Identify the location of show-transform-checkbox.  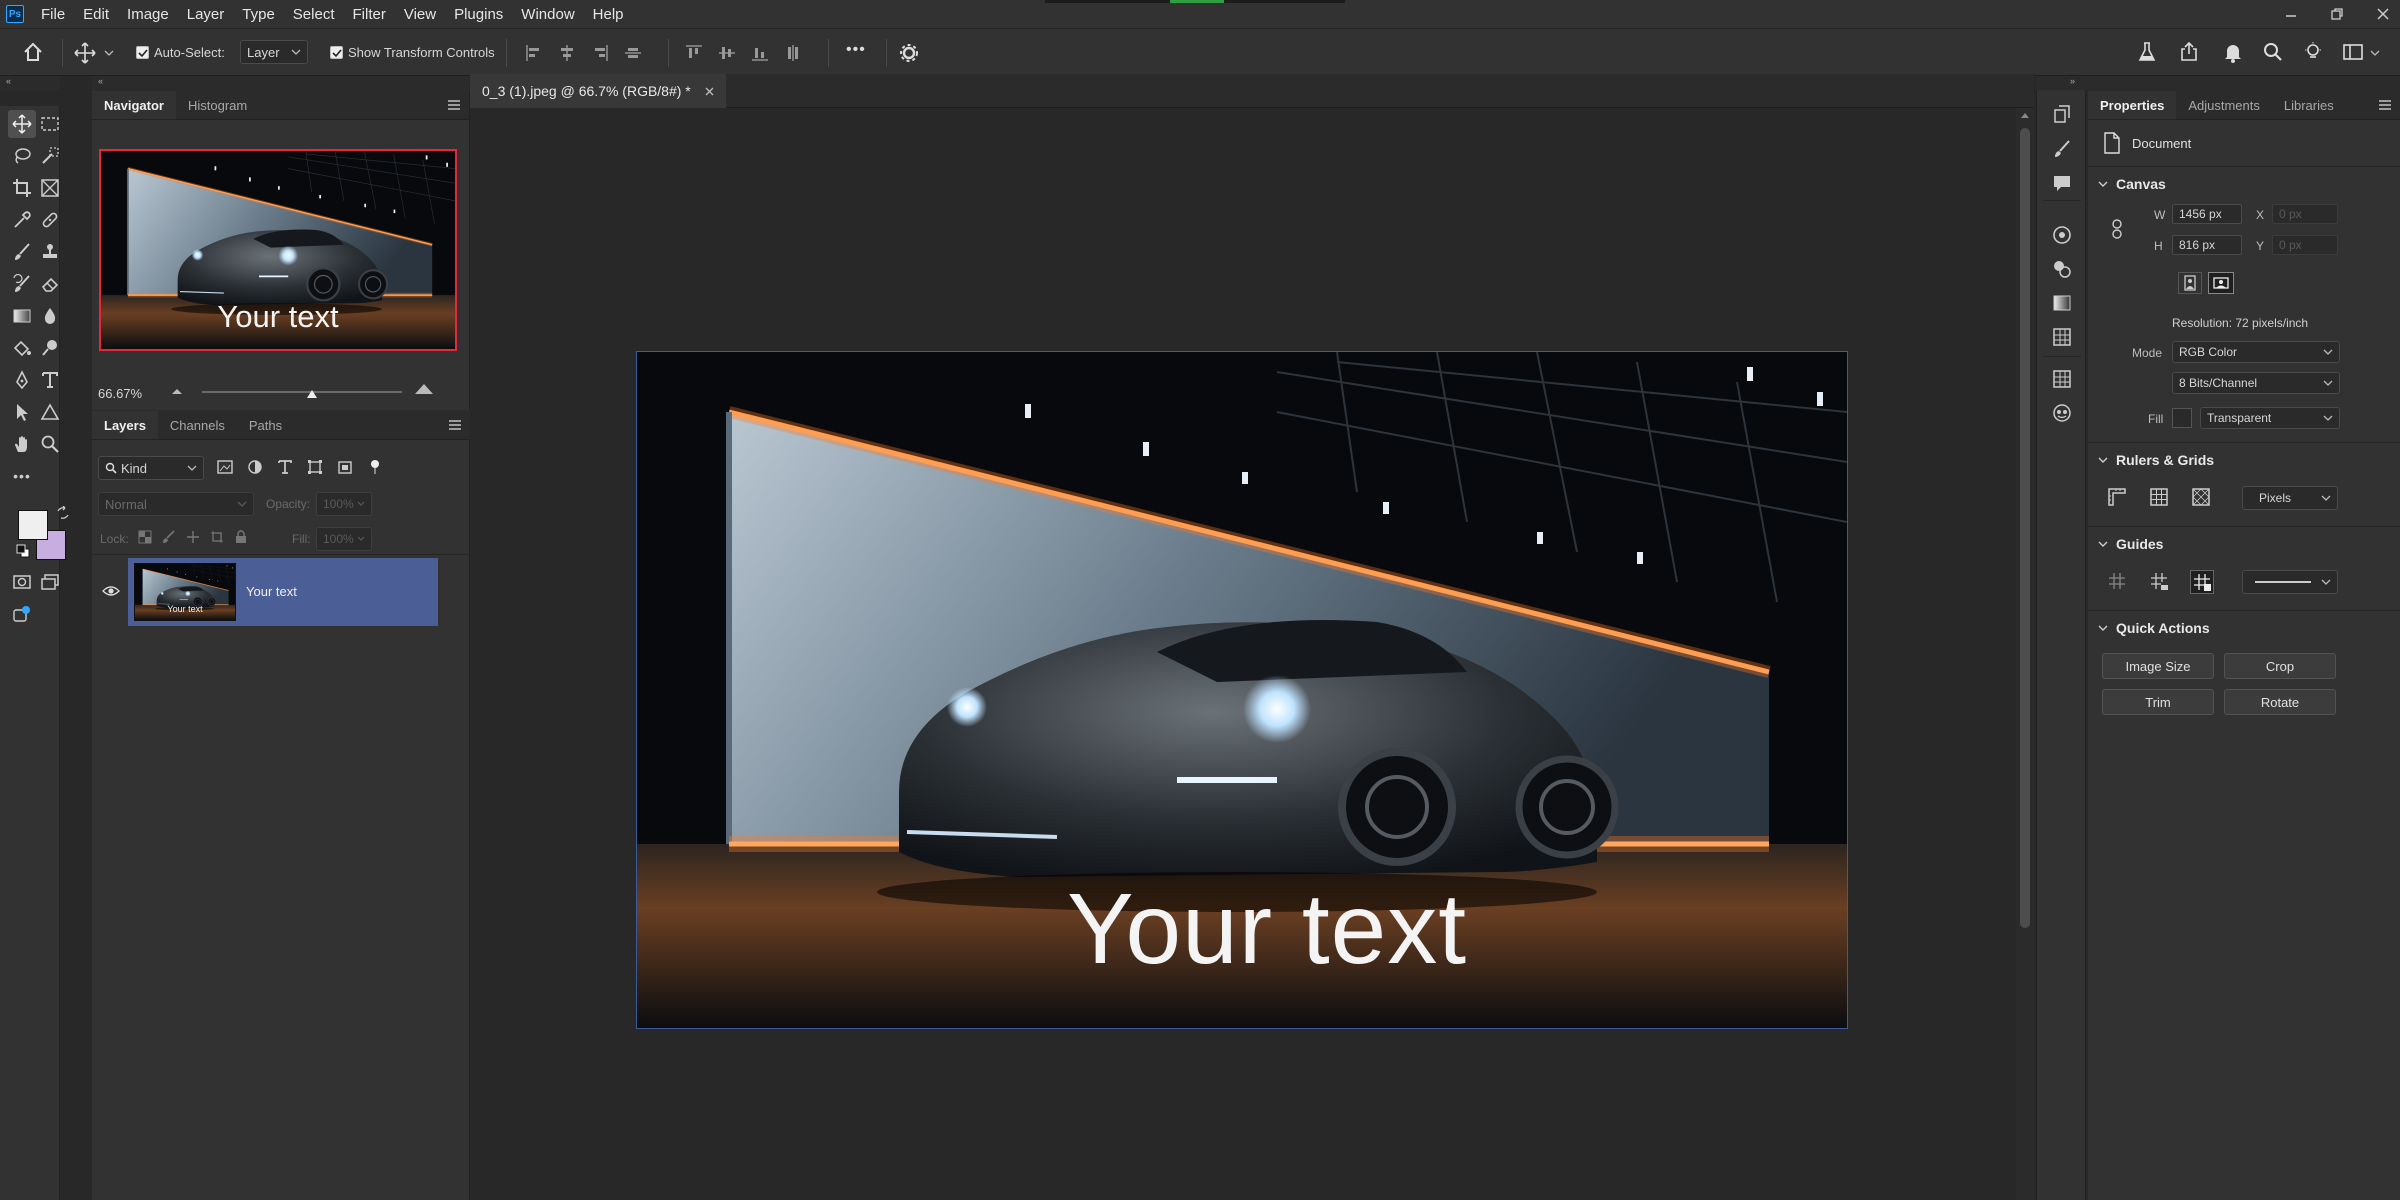
(336, 52).